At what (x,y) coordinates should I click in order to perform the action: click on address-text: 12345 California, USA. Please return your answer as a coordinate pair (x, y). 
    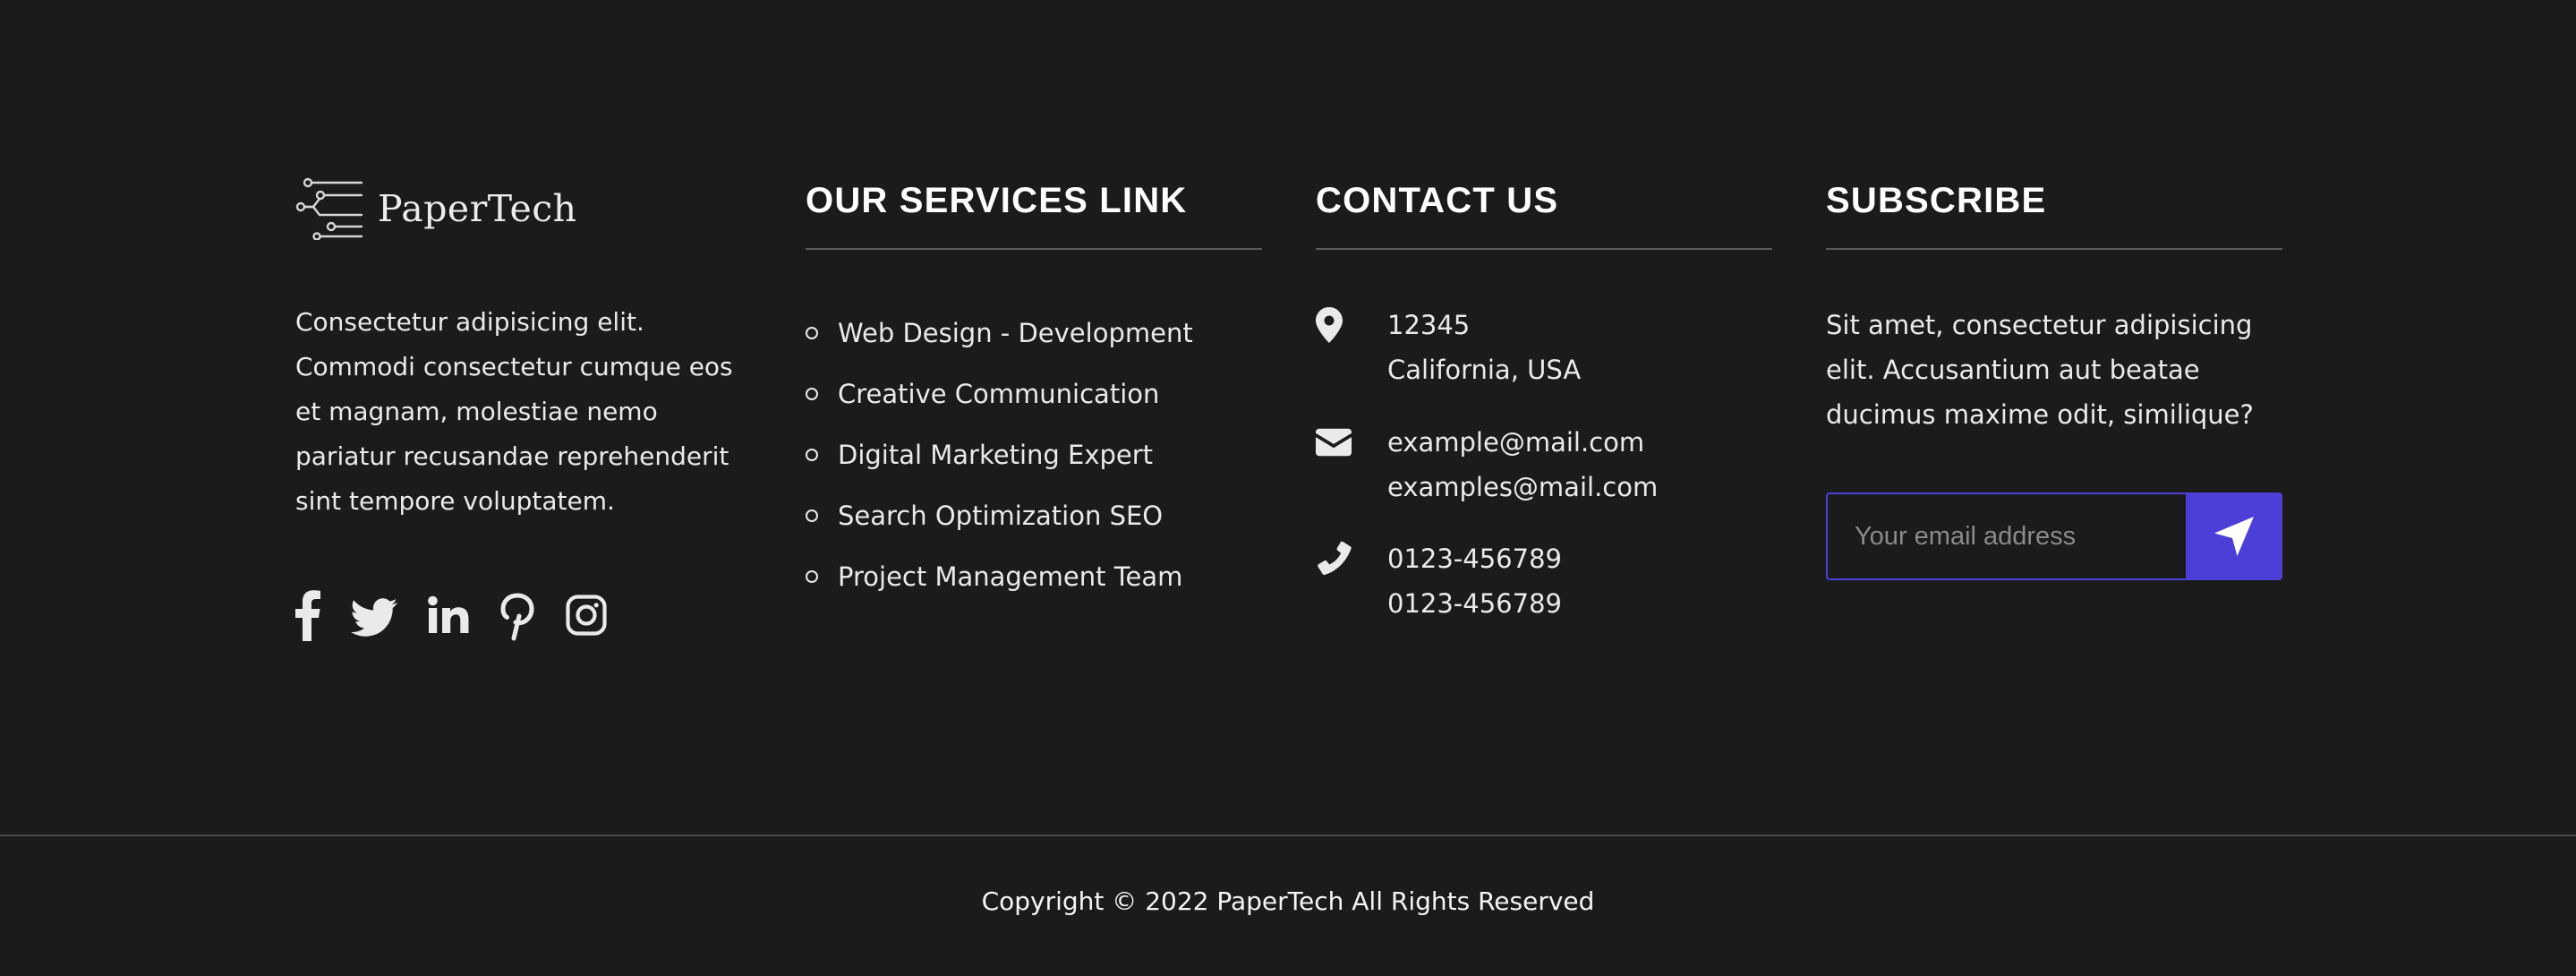
    Looking at the image, I should click on (1484, 348).